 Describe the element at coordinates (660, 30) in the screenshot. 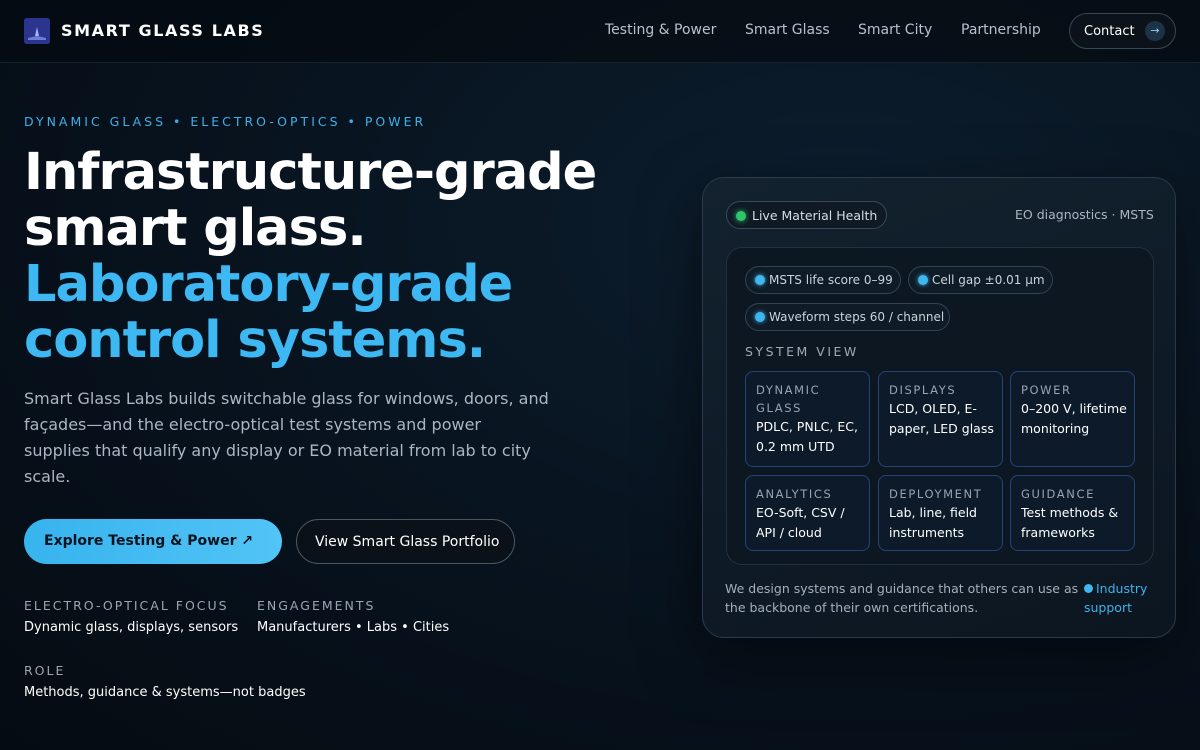

I see `nav-link-testing-power: Testing & Power` at that location.